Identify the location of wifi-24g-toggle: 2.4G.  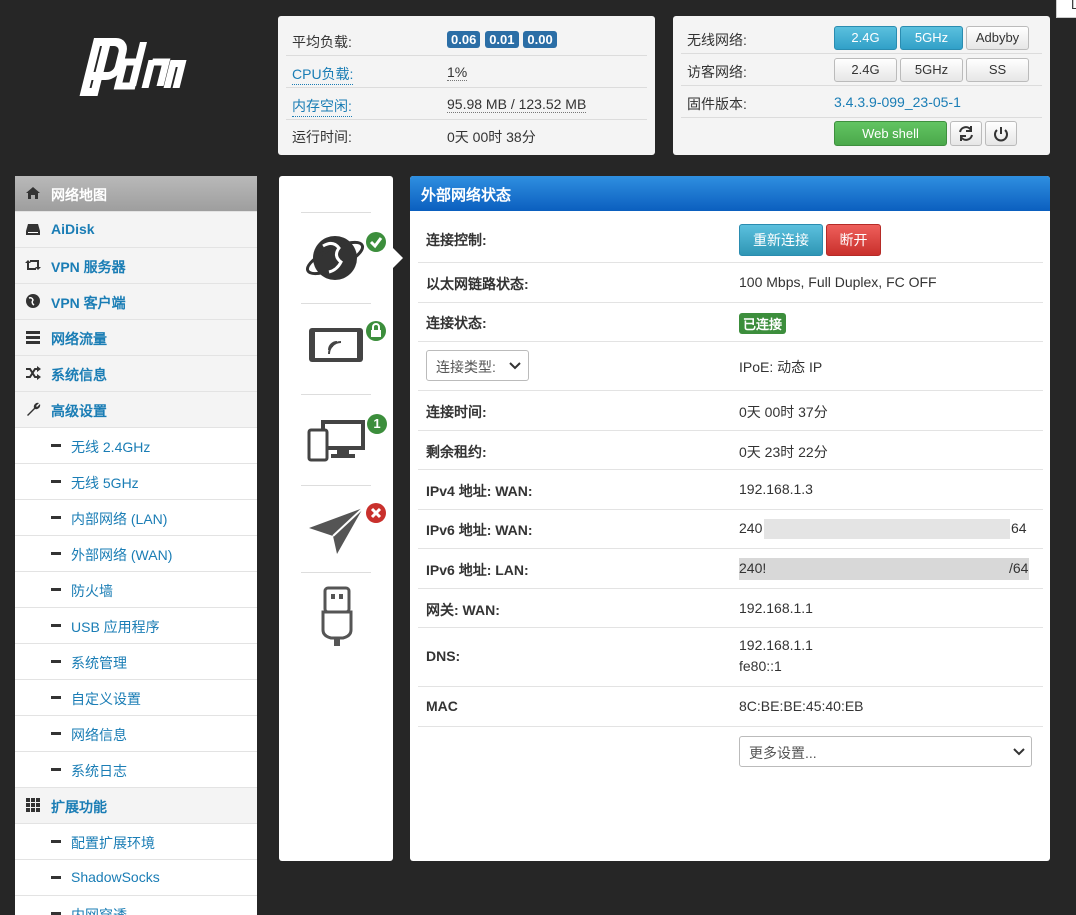
(865, 38).